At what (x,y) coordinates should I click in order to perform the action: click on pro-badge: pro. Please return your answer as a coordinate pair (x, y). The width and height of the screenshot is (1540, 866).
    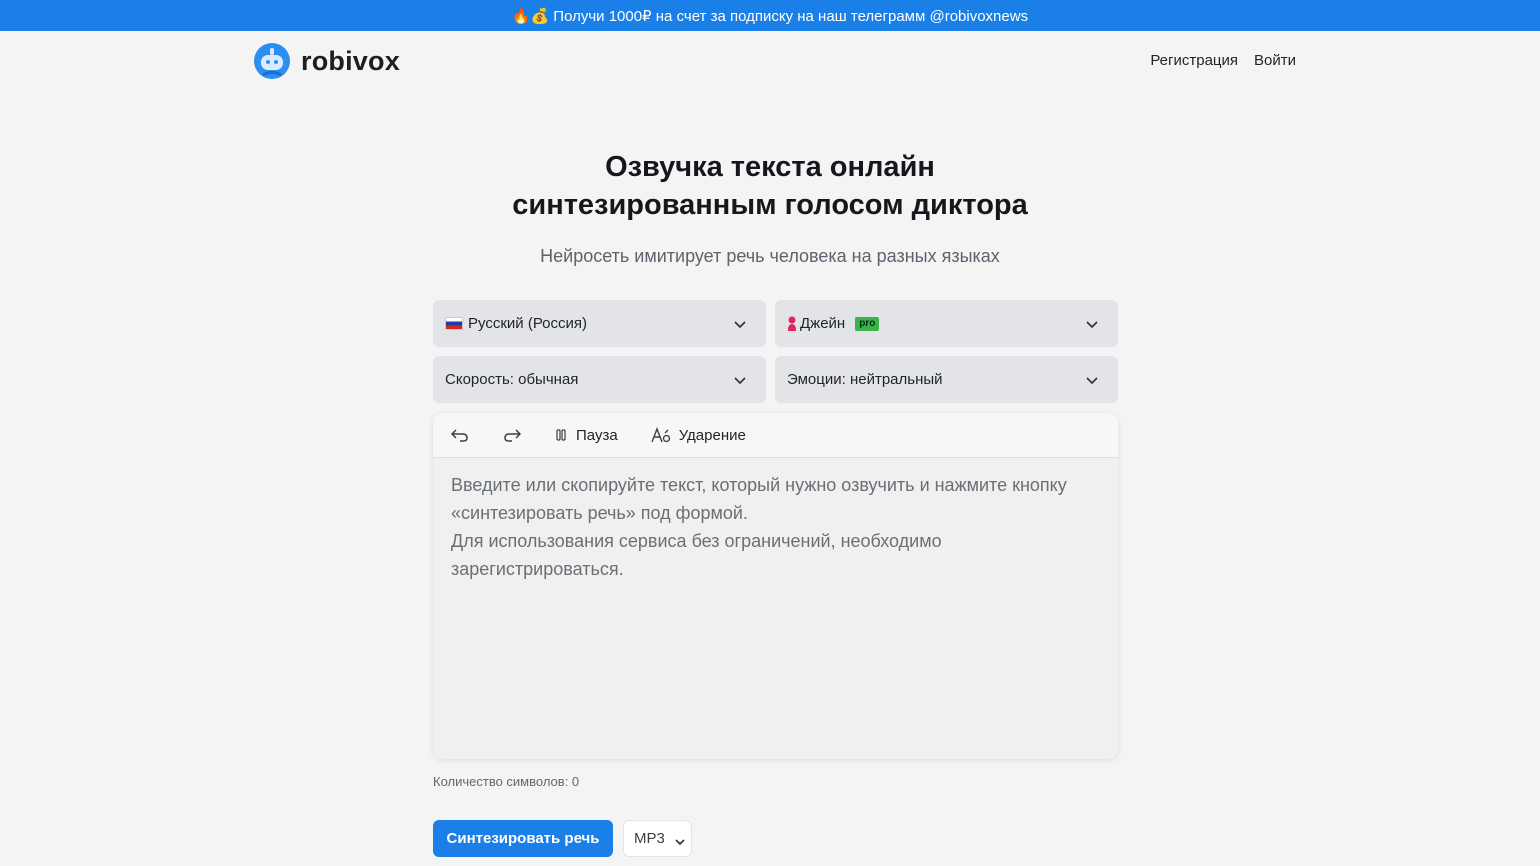
    Looking at the image, I should click on (867, 323).